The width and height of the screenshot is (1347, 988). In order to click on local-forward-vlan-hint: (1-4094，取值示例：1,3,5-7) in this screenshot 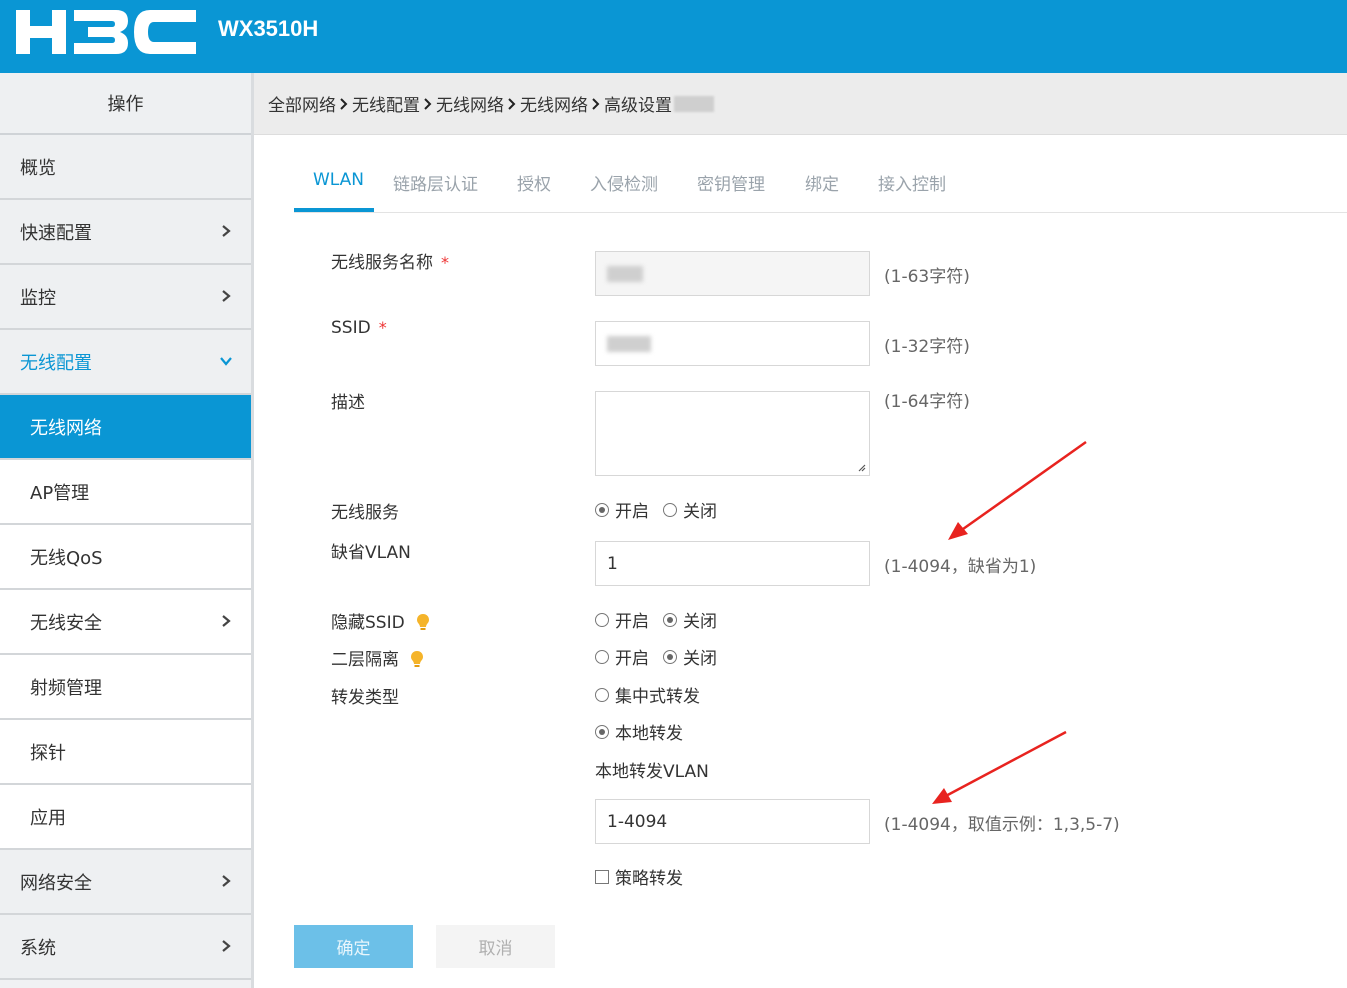, I will do `click(1002, 825)`.